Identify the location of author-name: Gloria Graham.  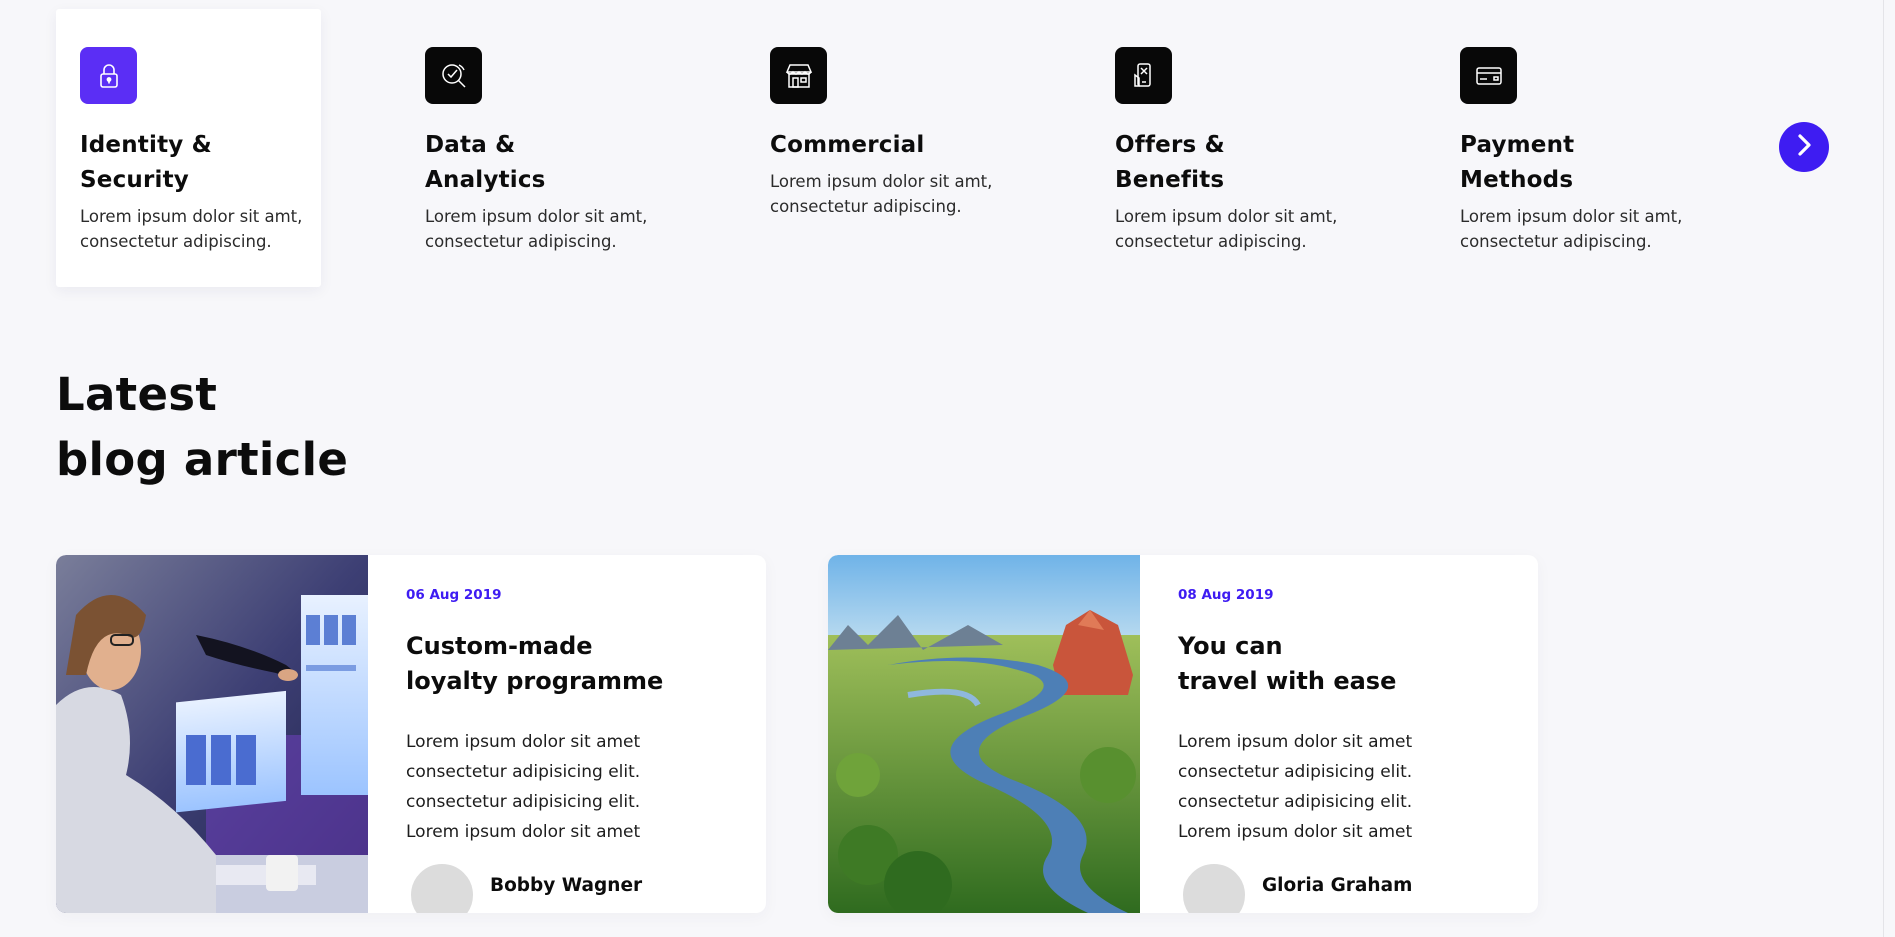
(1337, 885).